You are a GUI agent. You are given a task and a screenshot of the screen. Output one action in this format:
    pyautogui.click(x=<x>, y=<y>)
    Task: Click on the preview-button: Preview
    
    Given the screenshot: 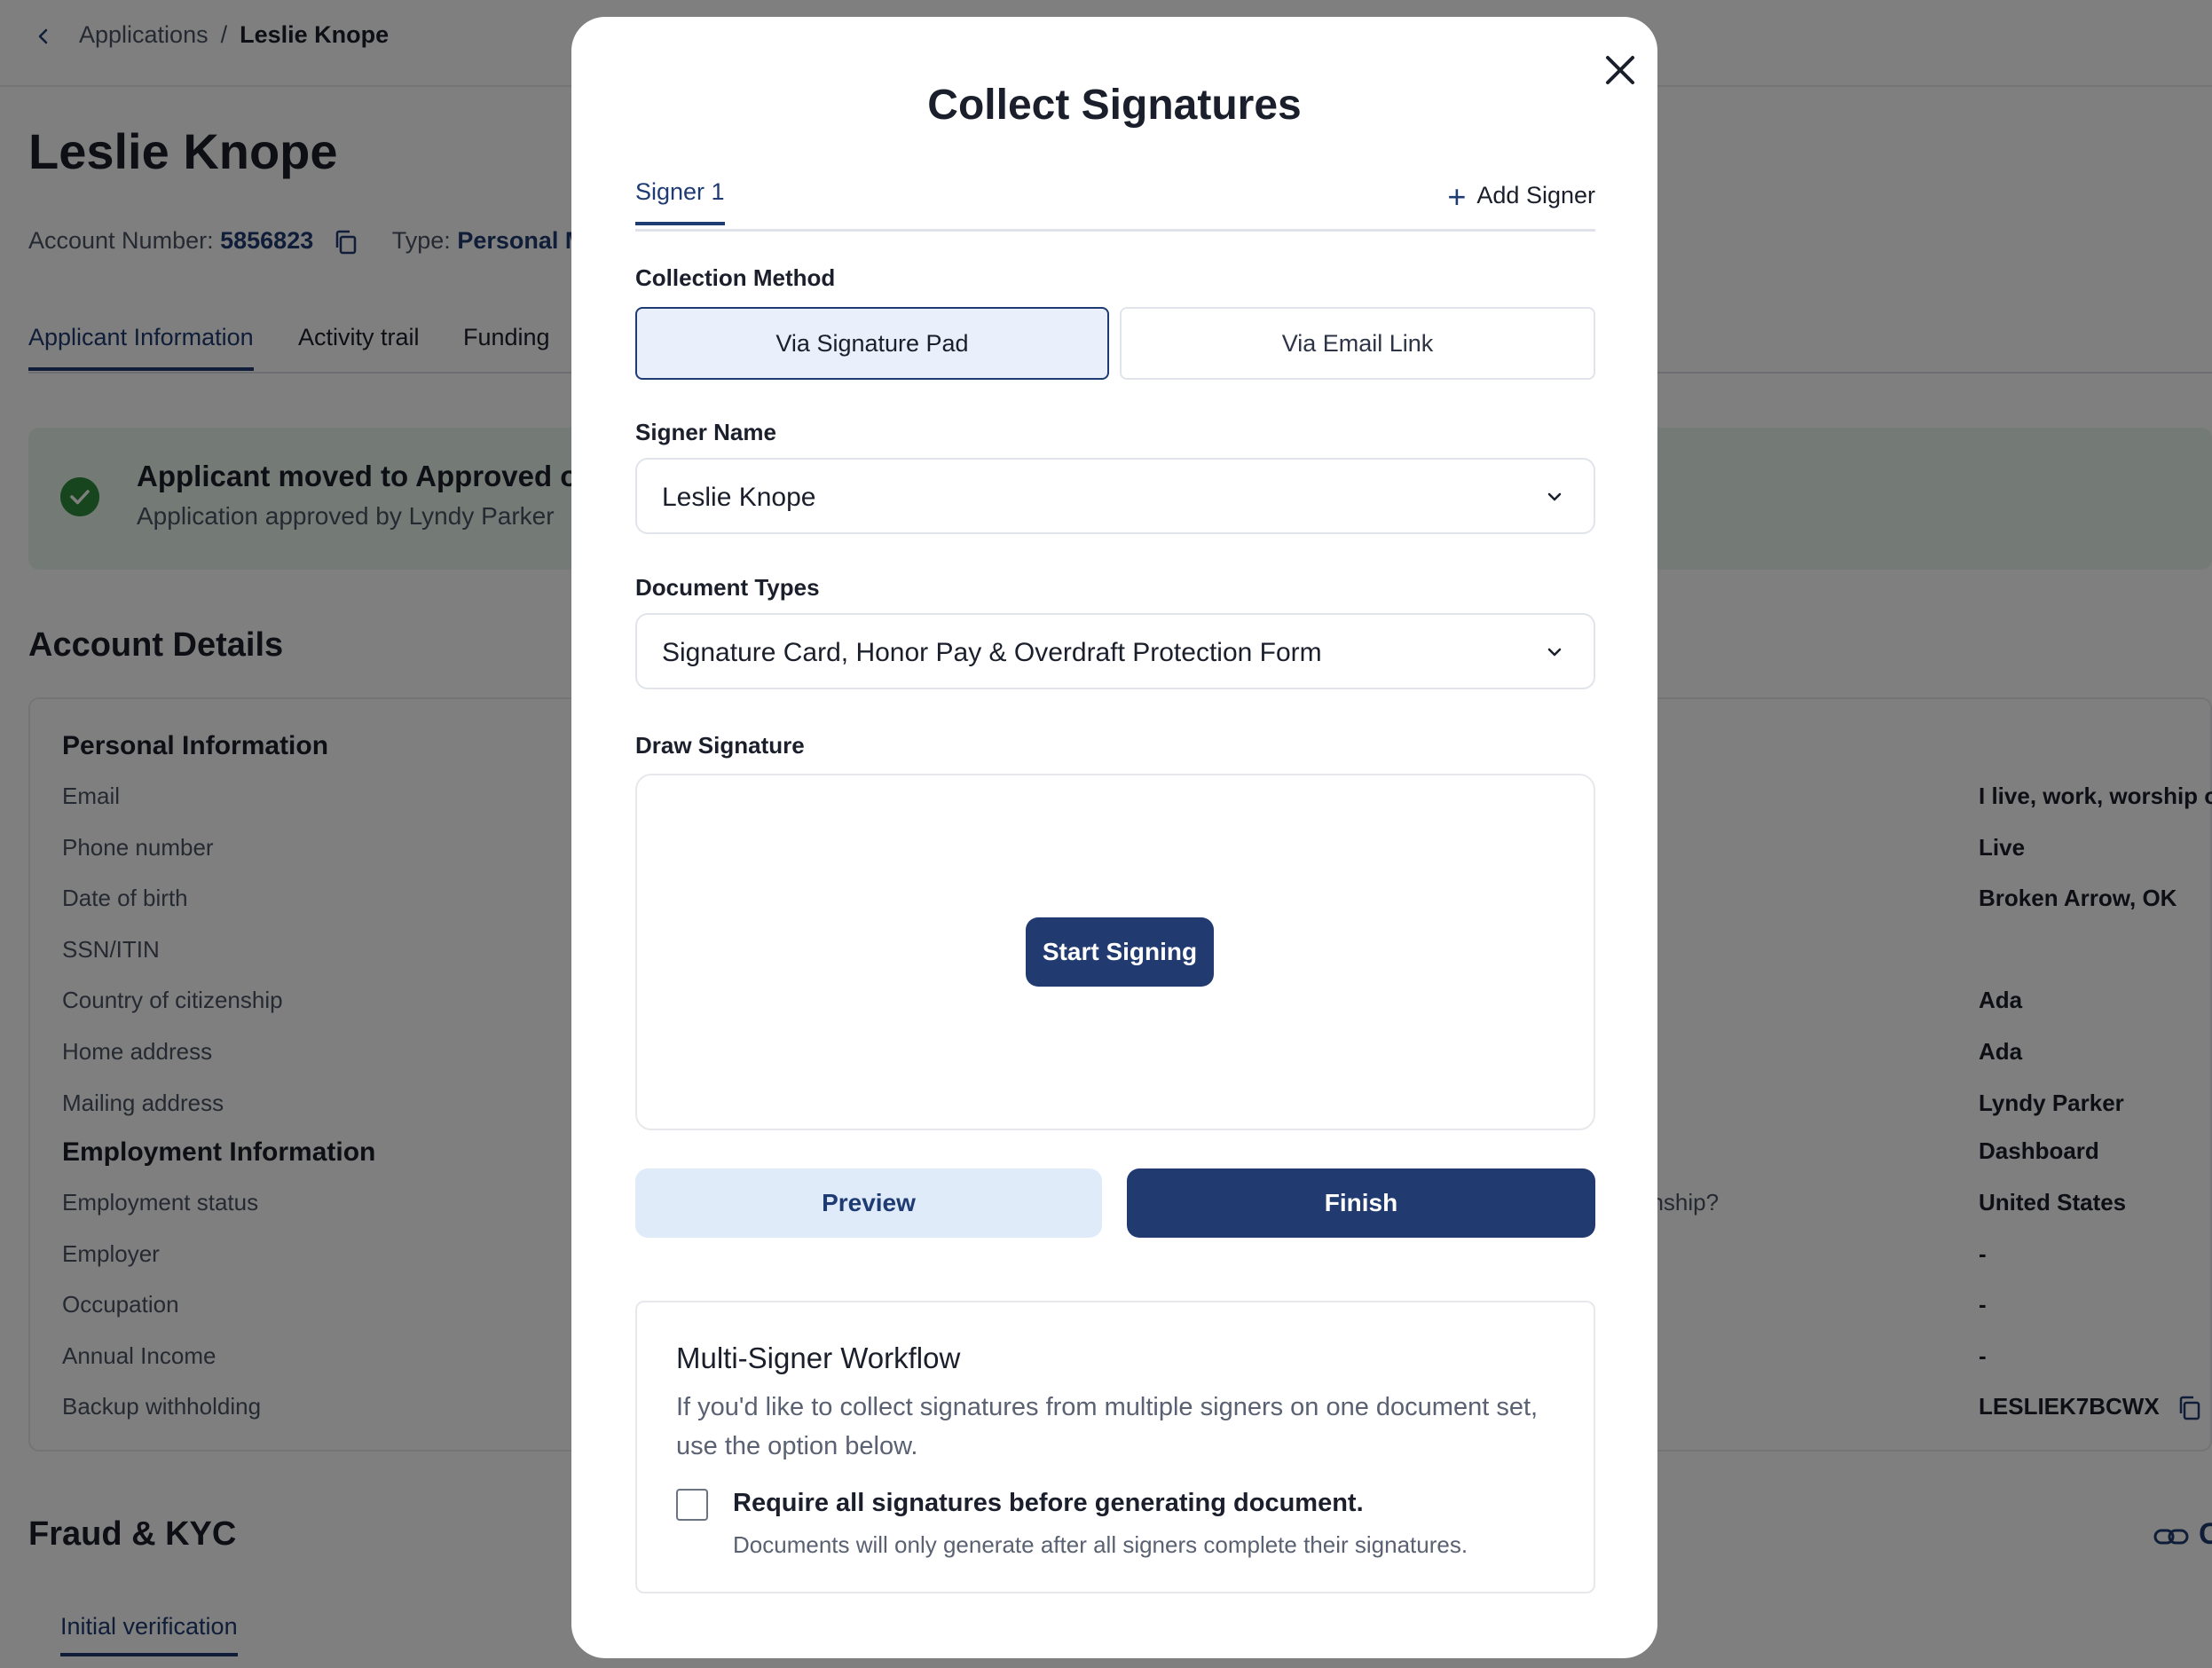 What is the action you would take?
    pyautogui.click(x=868, y=1203)
    